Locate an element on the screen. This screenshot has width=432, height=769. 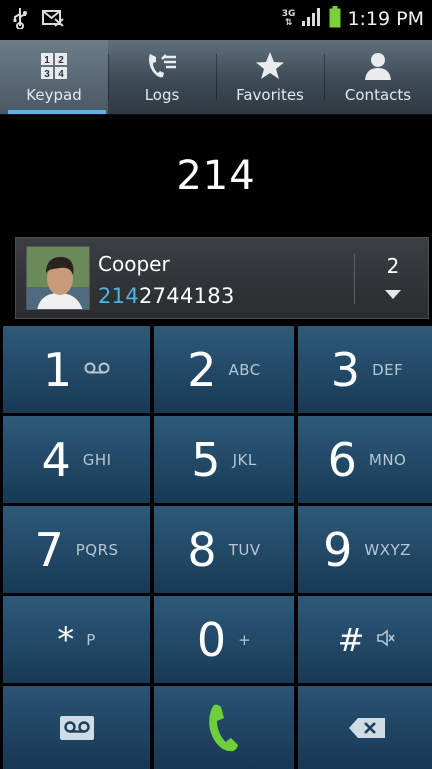
key-3: 3 DEF is located at coordinates (365, 369).